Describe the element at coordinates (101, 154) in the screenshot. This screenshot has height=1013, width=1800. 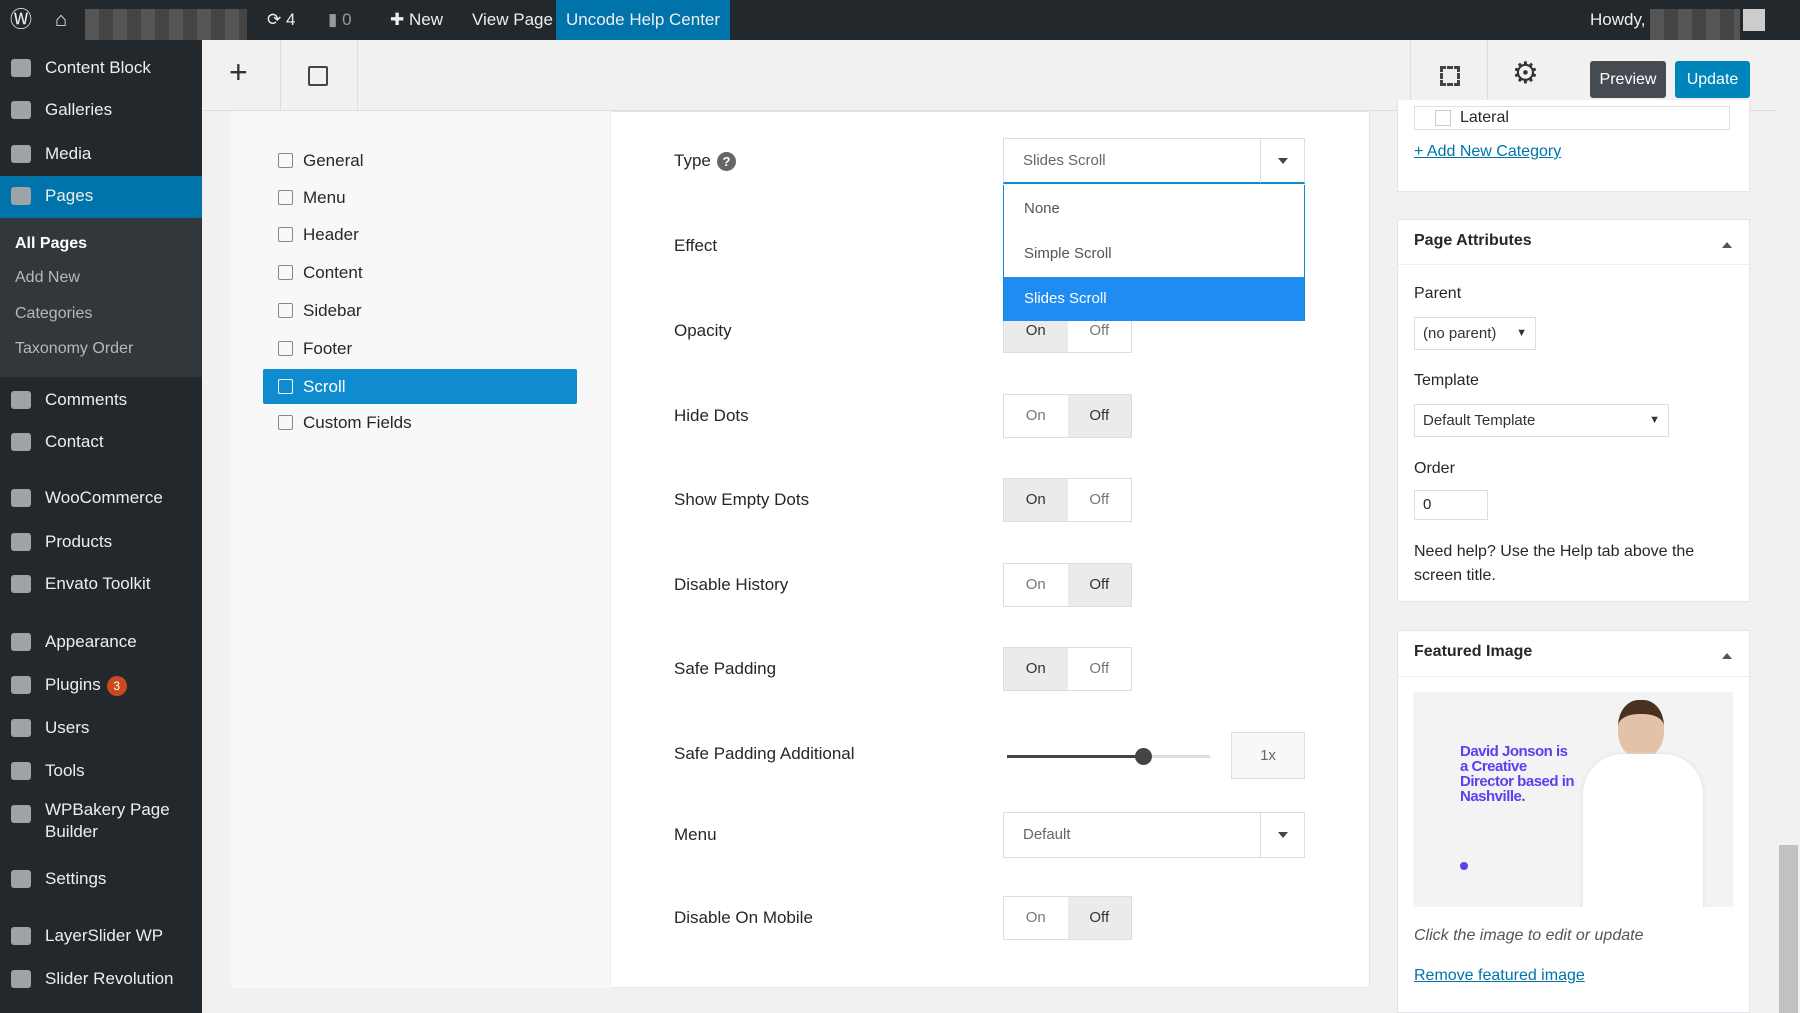
I see `sidebar-item: Media` at that location.